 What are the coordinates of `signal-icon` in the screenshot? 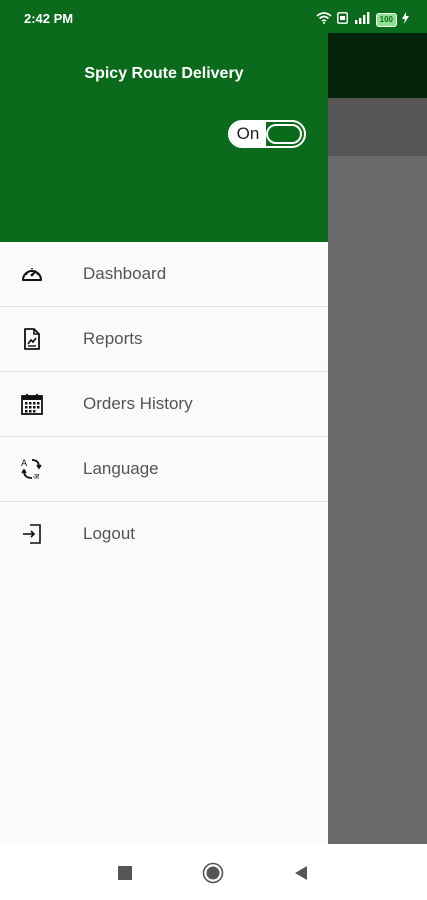 It's located at (362, 20).